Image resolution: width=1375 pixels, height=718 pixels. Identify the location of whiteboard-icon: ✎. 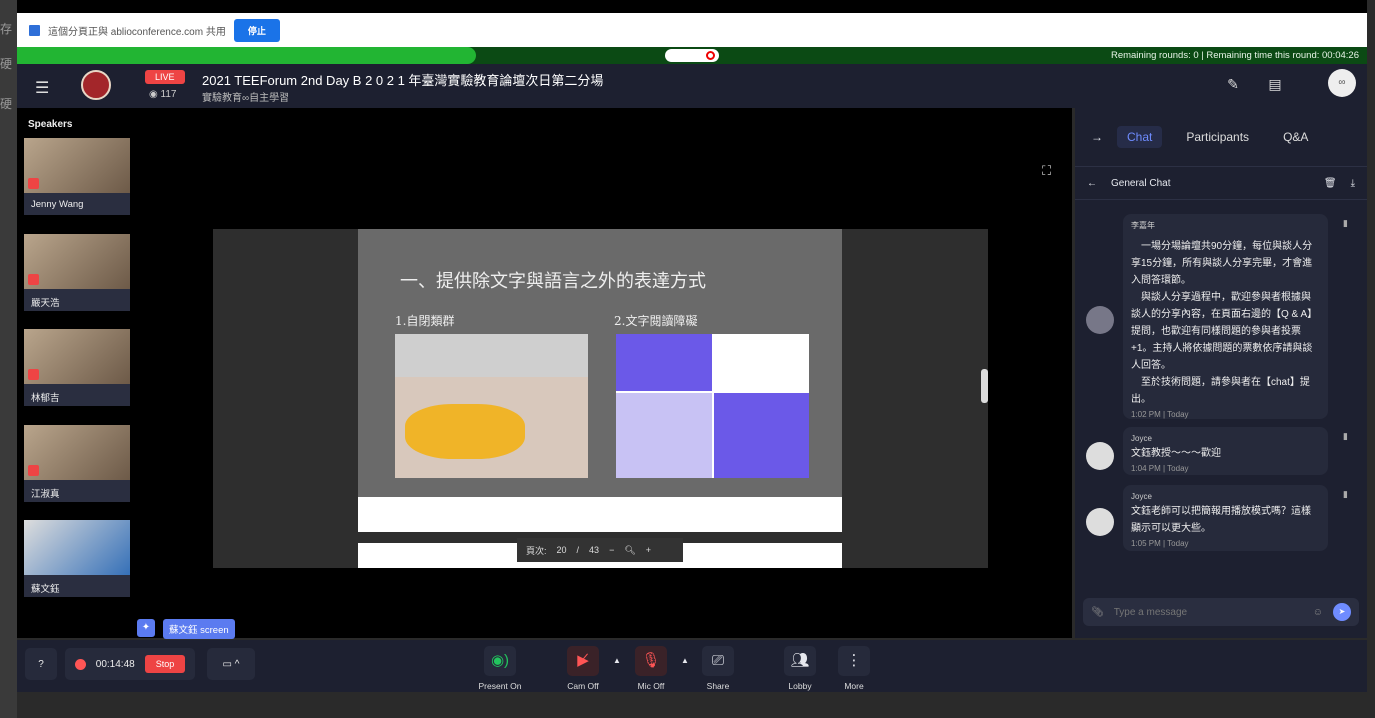
(1233, 86).